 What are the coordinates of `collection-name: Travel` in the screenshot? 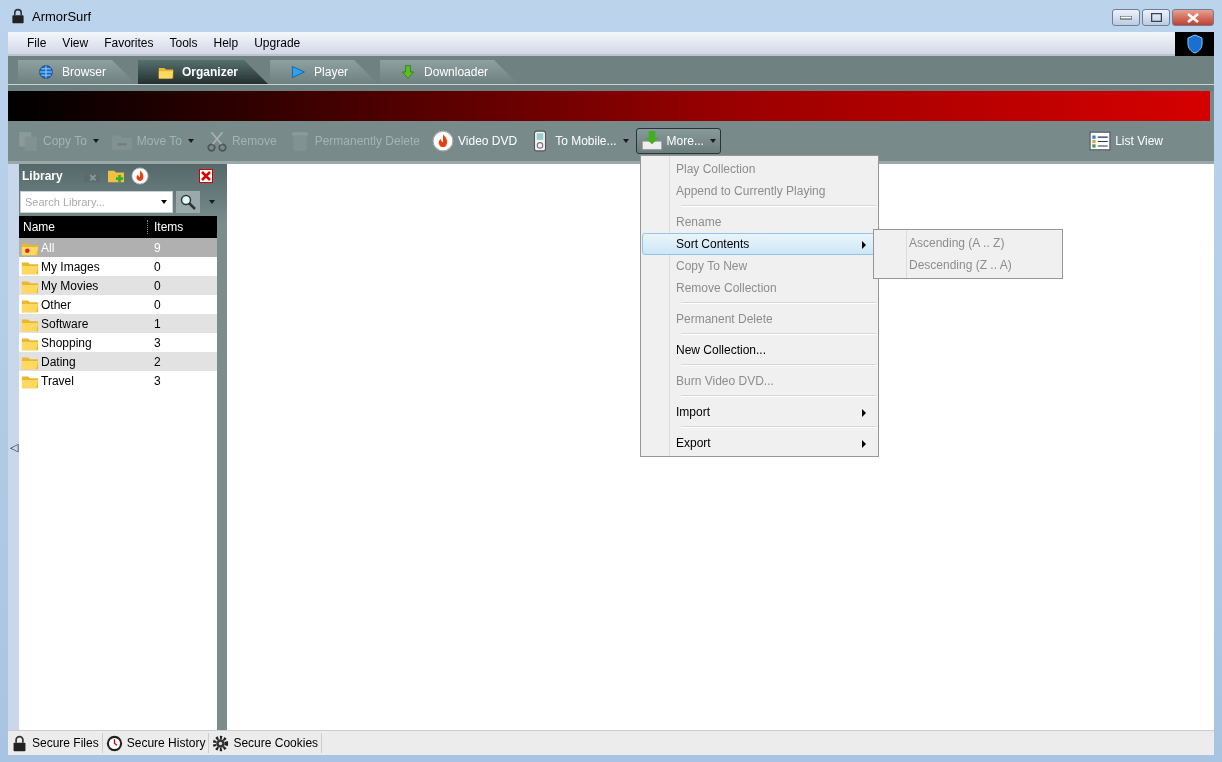 It's located at (57, 380).